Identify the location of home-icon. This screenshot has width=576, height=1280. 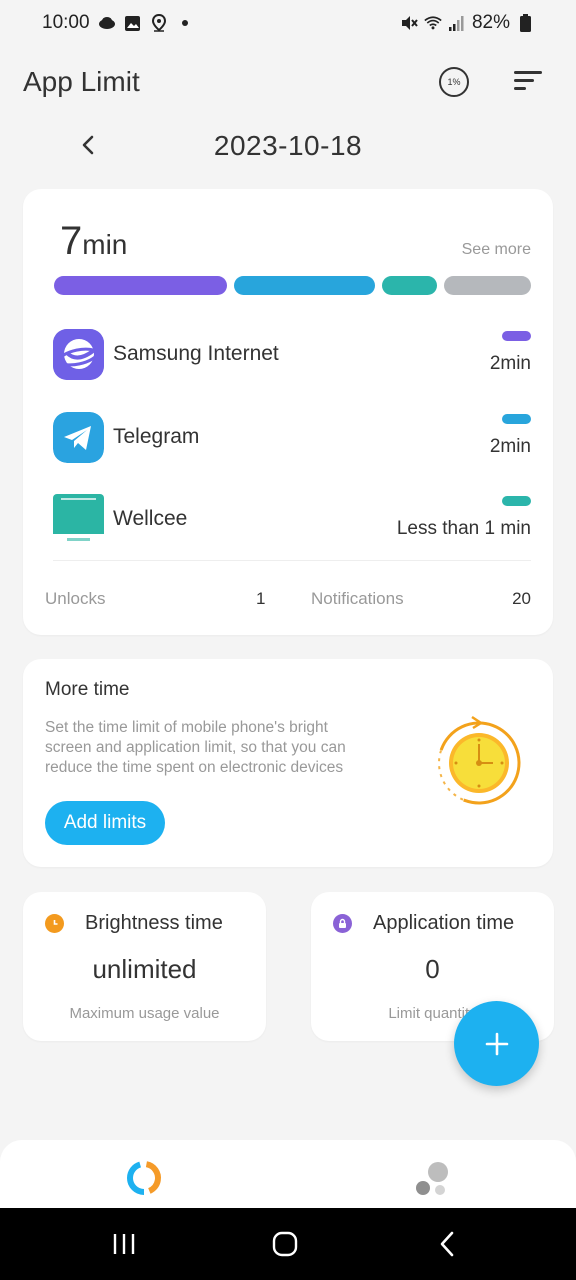
(285, 1244).